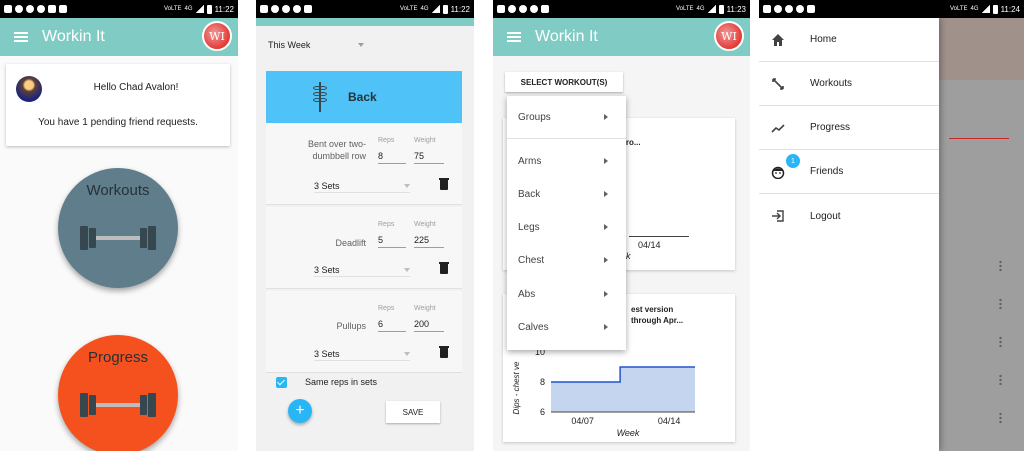 The width and height of the screenshot is (1024, 451). Describe the element at coordinates (327, 185) in the screenshot. I see `sets-value: 3 Sets` at that location.